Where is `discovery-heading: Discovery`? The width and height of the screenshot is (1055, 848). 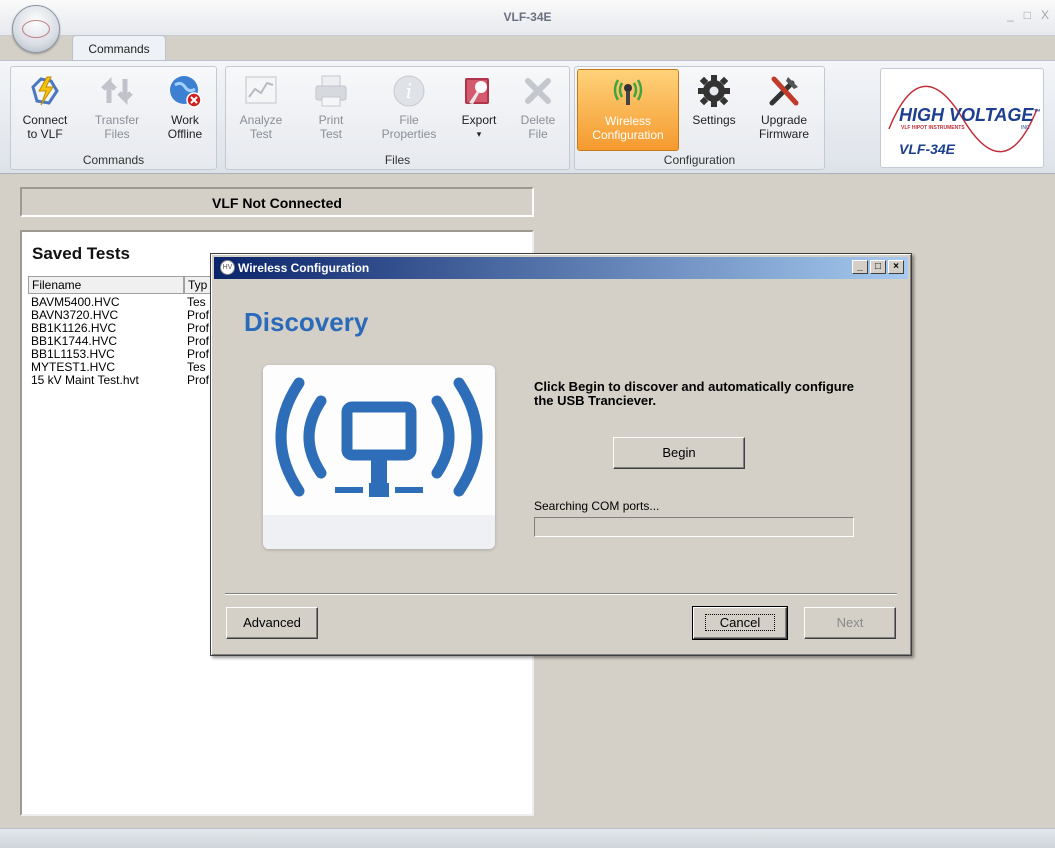
discovery-heading: Discovery is located at coordinates (306, 322).